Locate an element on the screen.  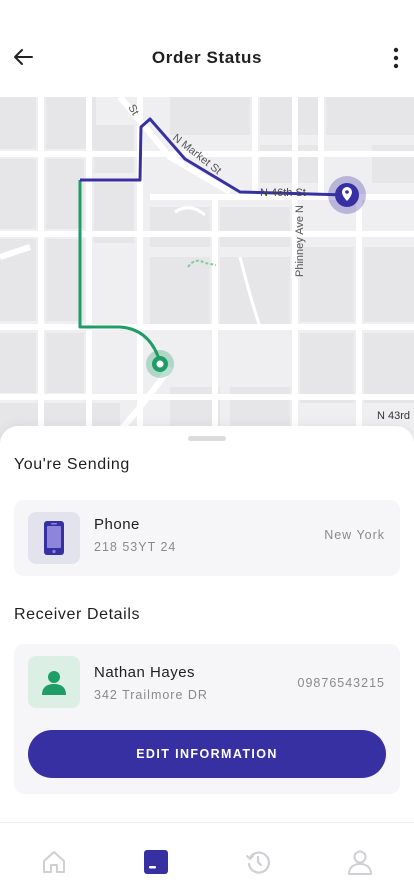
nav-profile is located at coordinates (360, 862).